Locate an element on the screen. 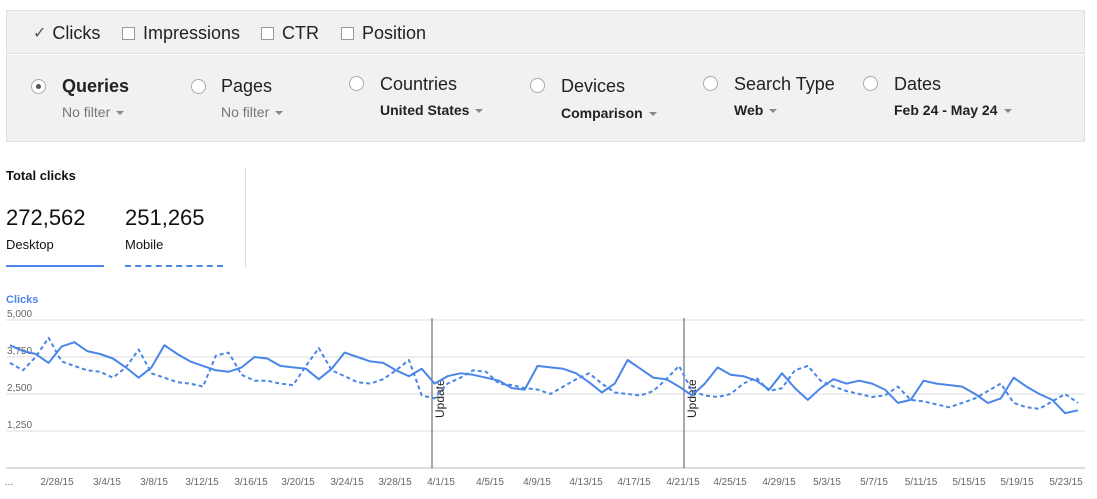 Image resolution: width=1097 pixels, height=499 pixels. metric-position-toggle: Position is located at coordinates (383, 33).